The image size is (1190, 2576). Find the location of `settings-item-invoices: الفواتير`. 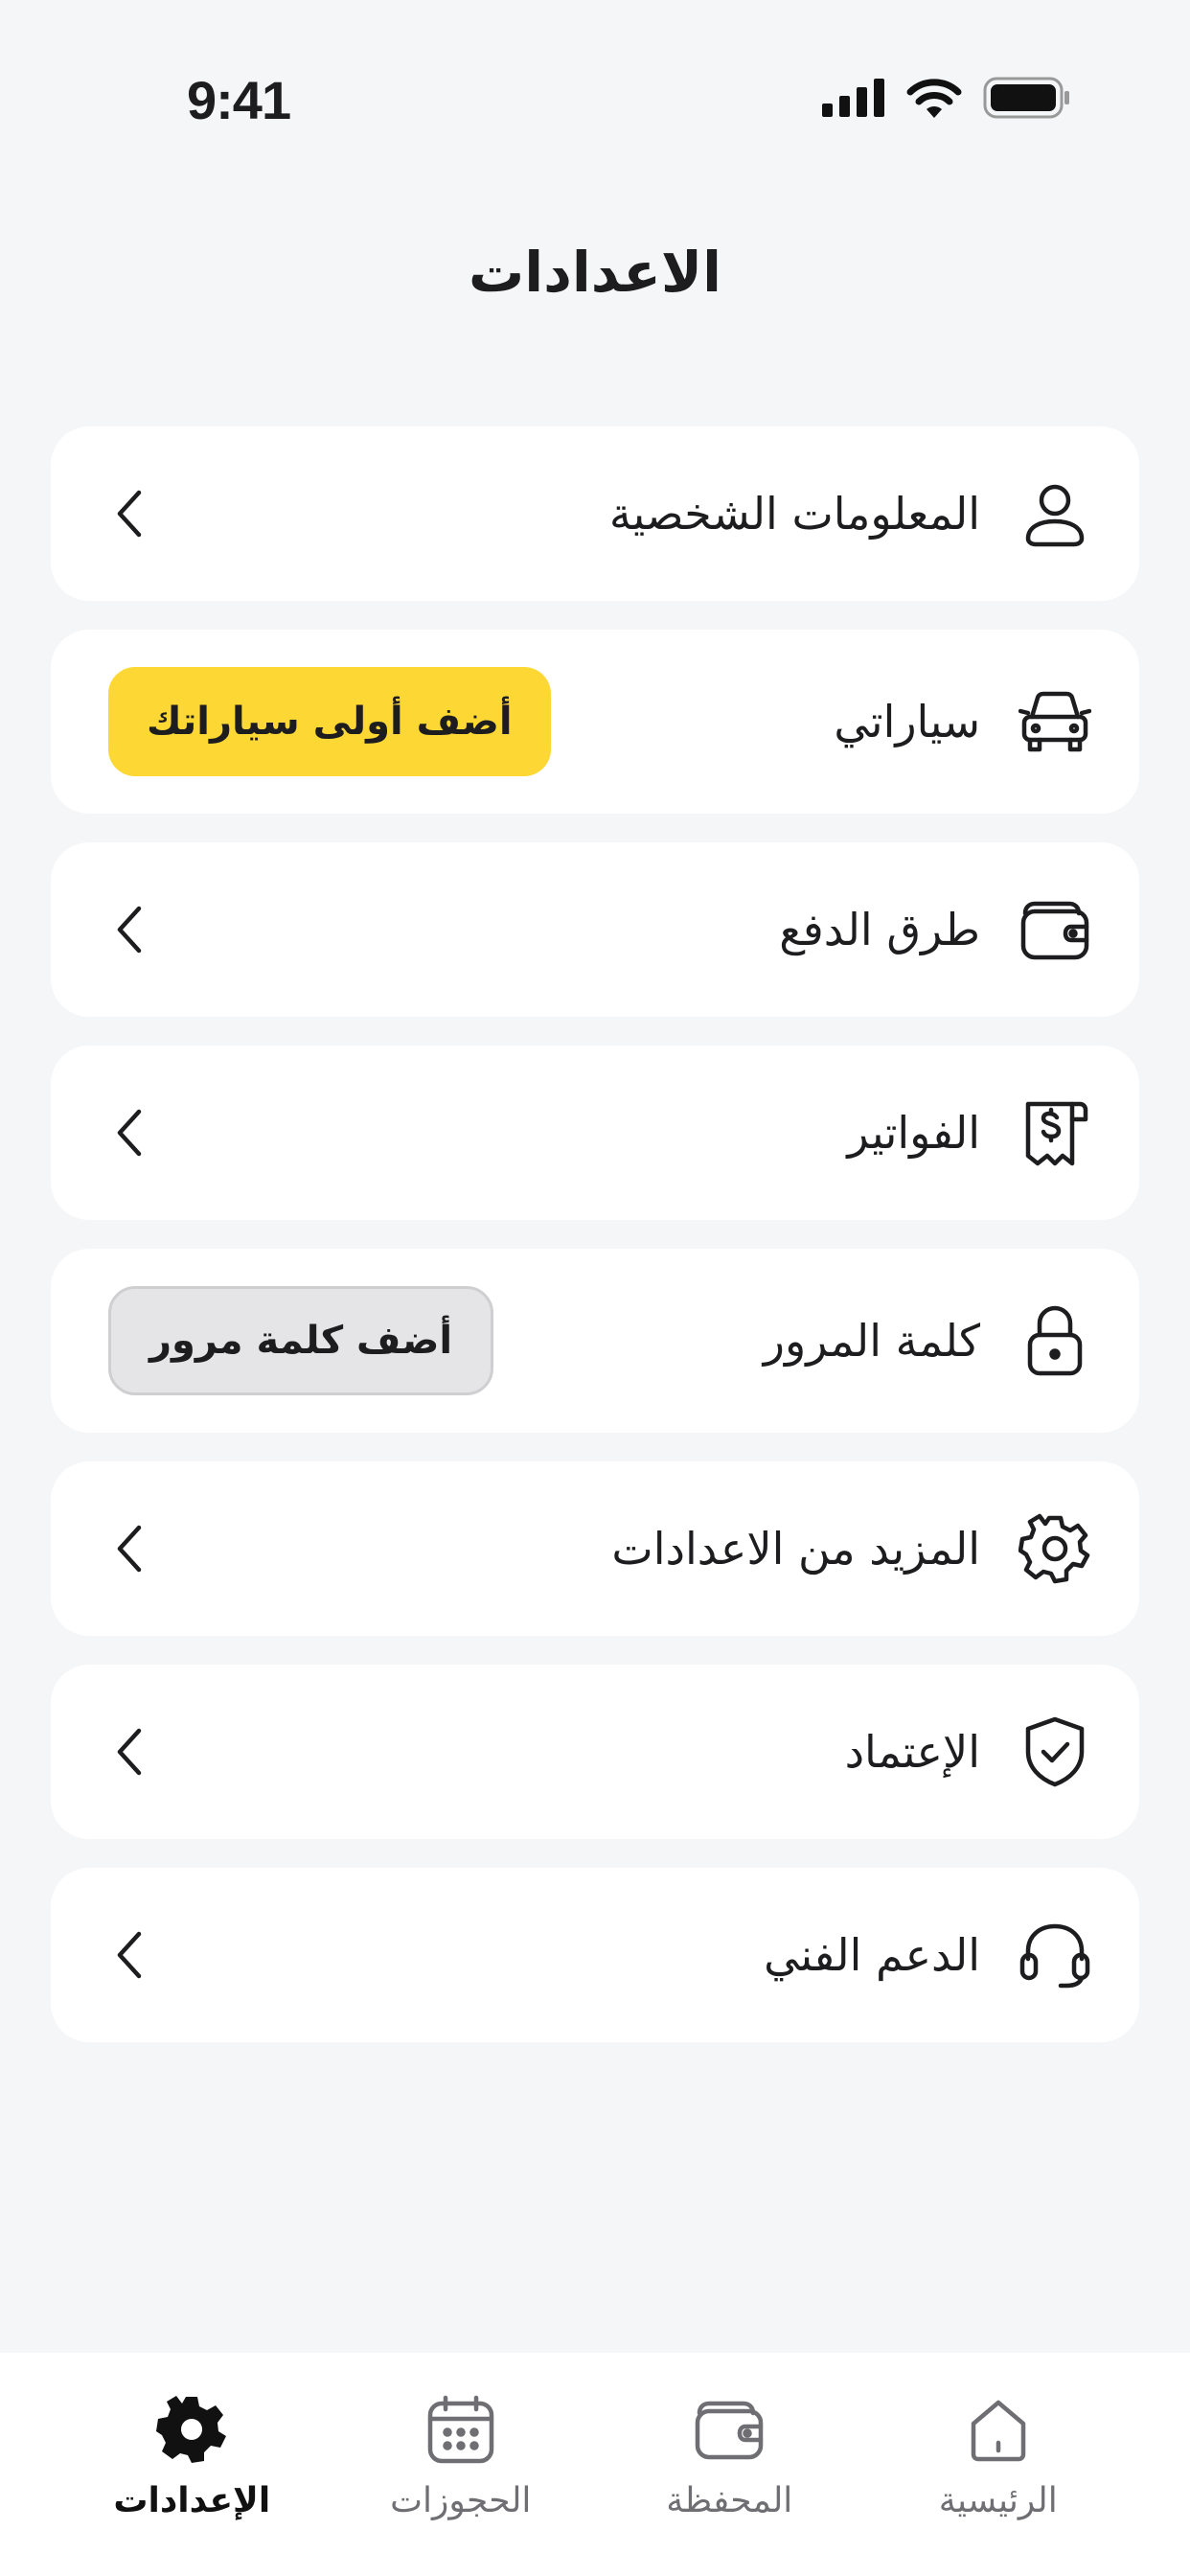

settings-item-invoices: الفواتير is located at coordinates (595, 1133).